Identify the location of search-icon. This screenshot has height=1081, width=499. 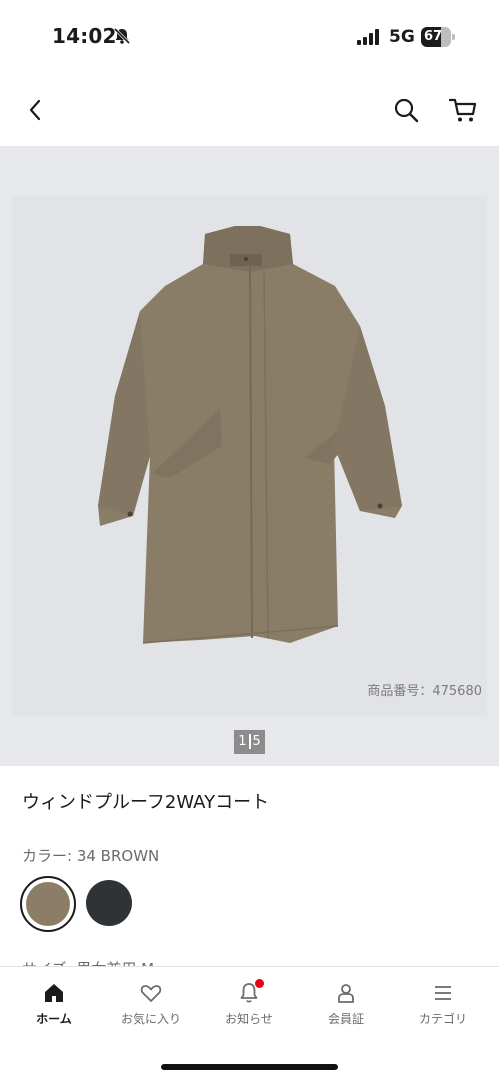
(406, 110).